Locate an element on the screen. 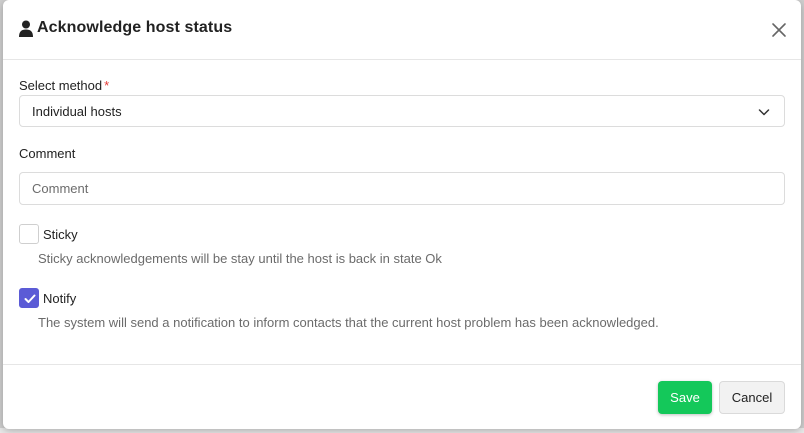 The image size is (804, 433). comment-label: Comment is located at coordinates (47, 153).